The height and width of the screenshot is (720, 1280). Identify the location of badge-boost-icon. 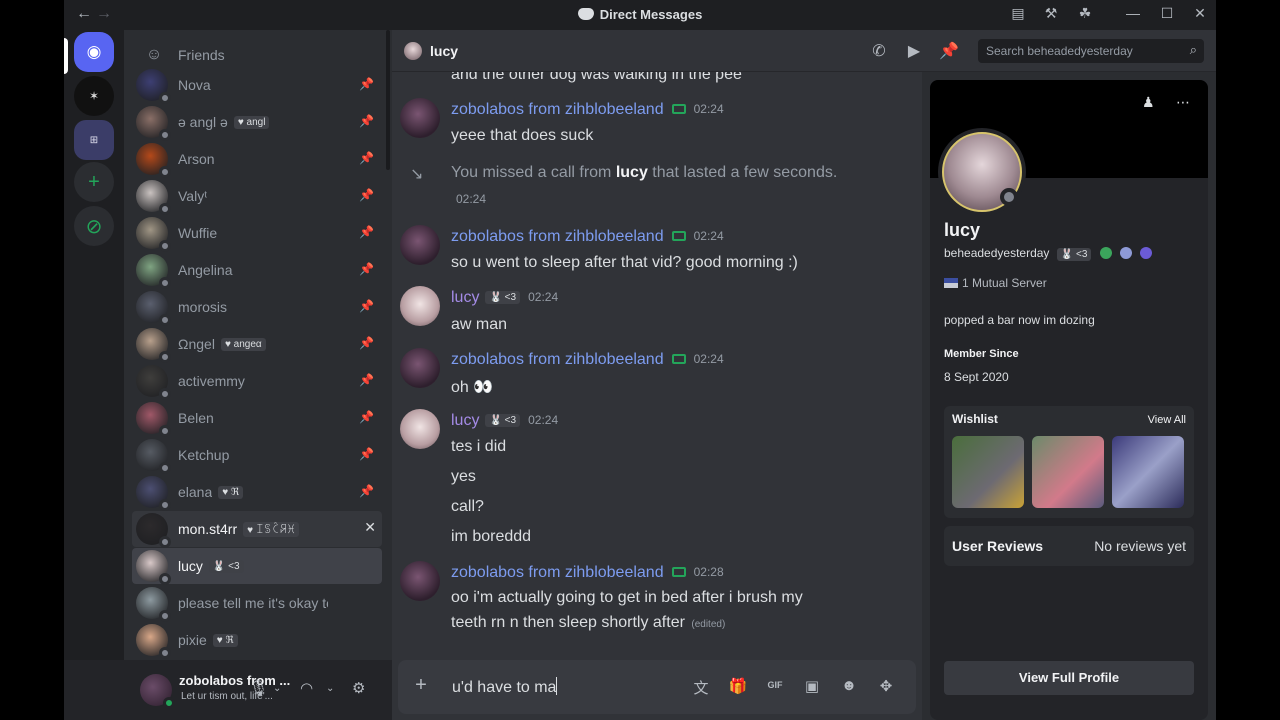
(1146, 253).